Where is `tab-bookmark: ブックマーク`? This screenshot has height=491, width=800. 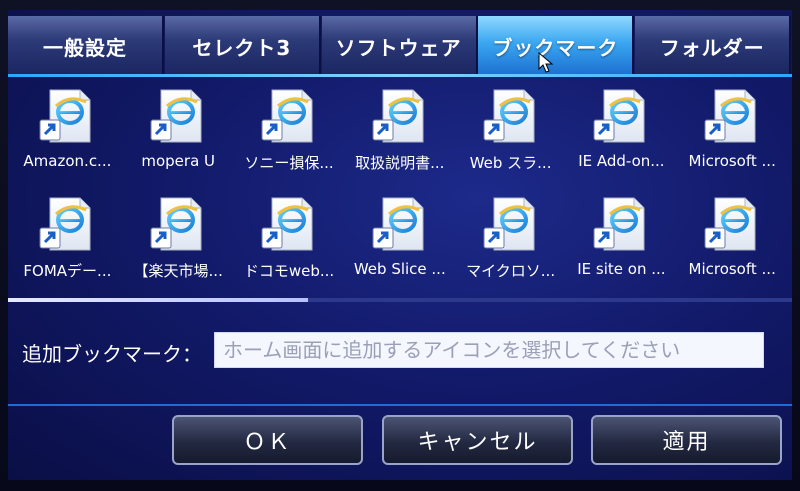
tab-bookmark: ブックマーク is located at coordinates (556, 46).